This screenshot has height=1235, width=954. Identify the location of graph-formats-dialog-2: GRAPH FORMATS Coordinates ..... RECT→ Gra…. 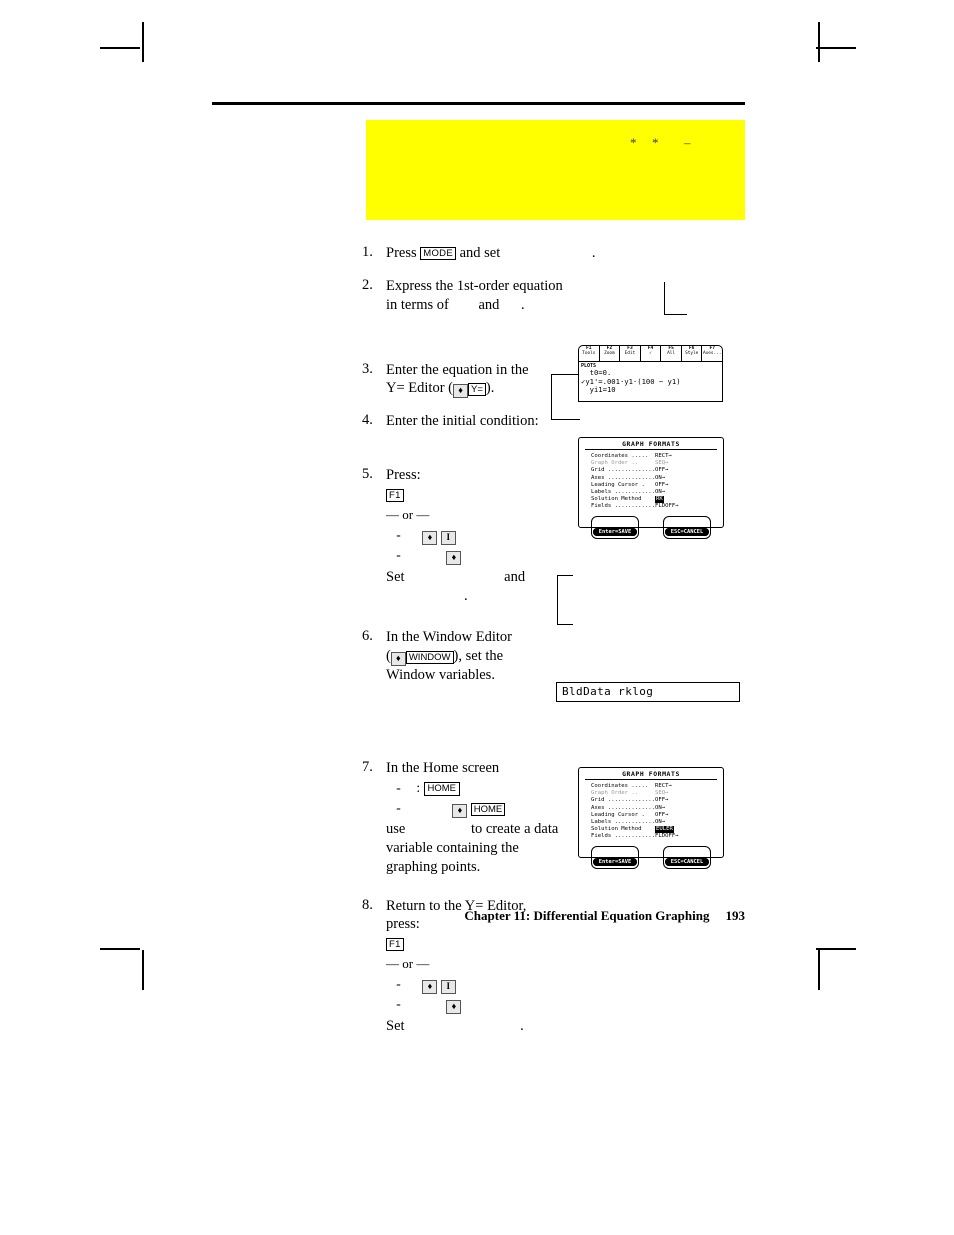
(651, 818).